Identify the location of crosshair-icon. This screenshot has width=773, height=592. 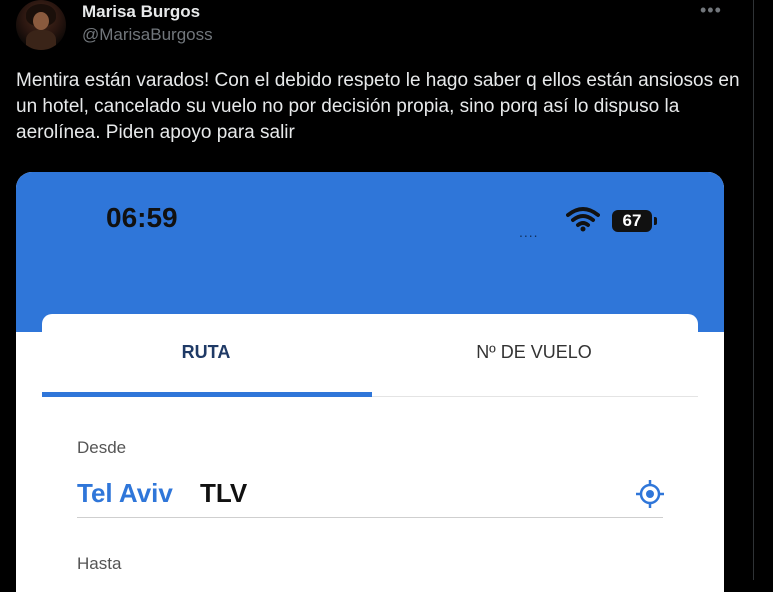
(650, 494).